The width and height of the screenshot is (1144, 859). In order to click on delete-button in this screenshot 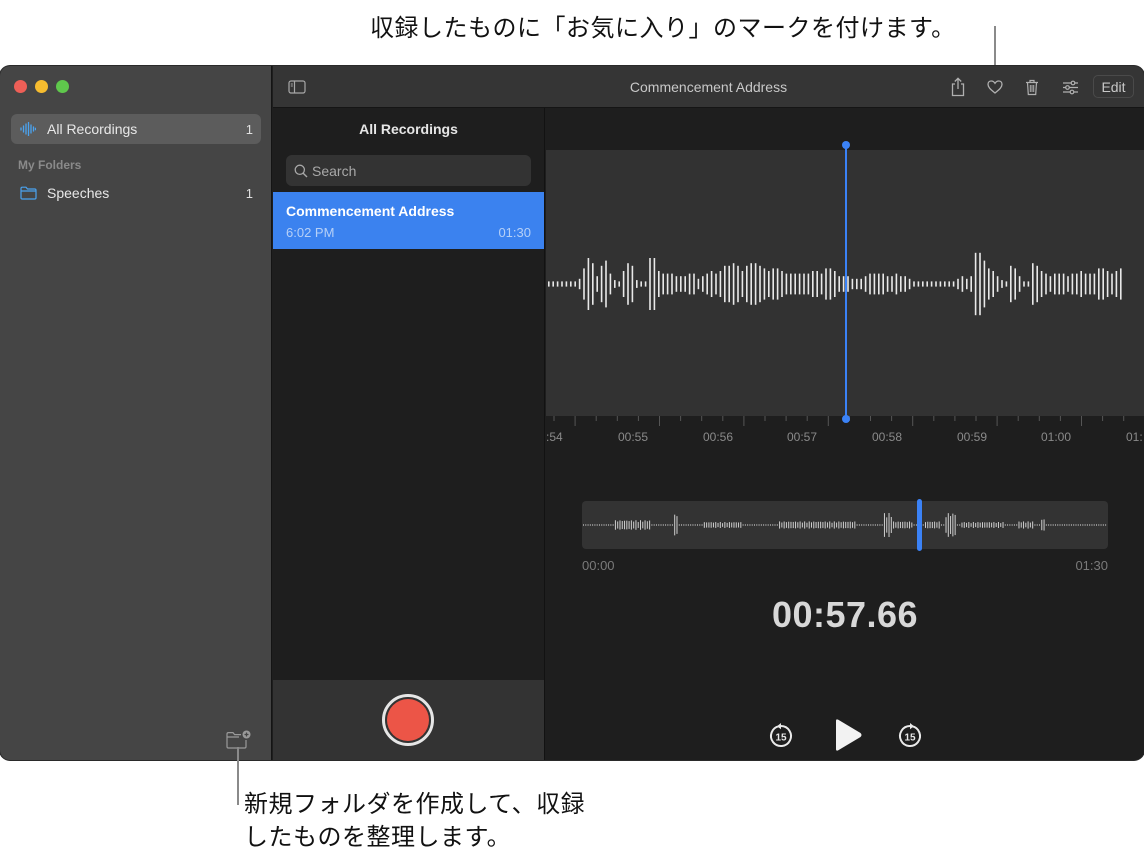, I will do `click(1032, 87)`.